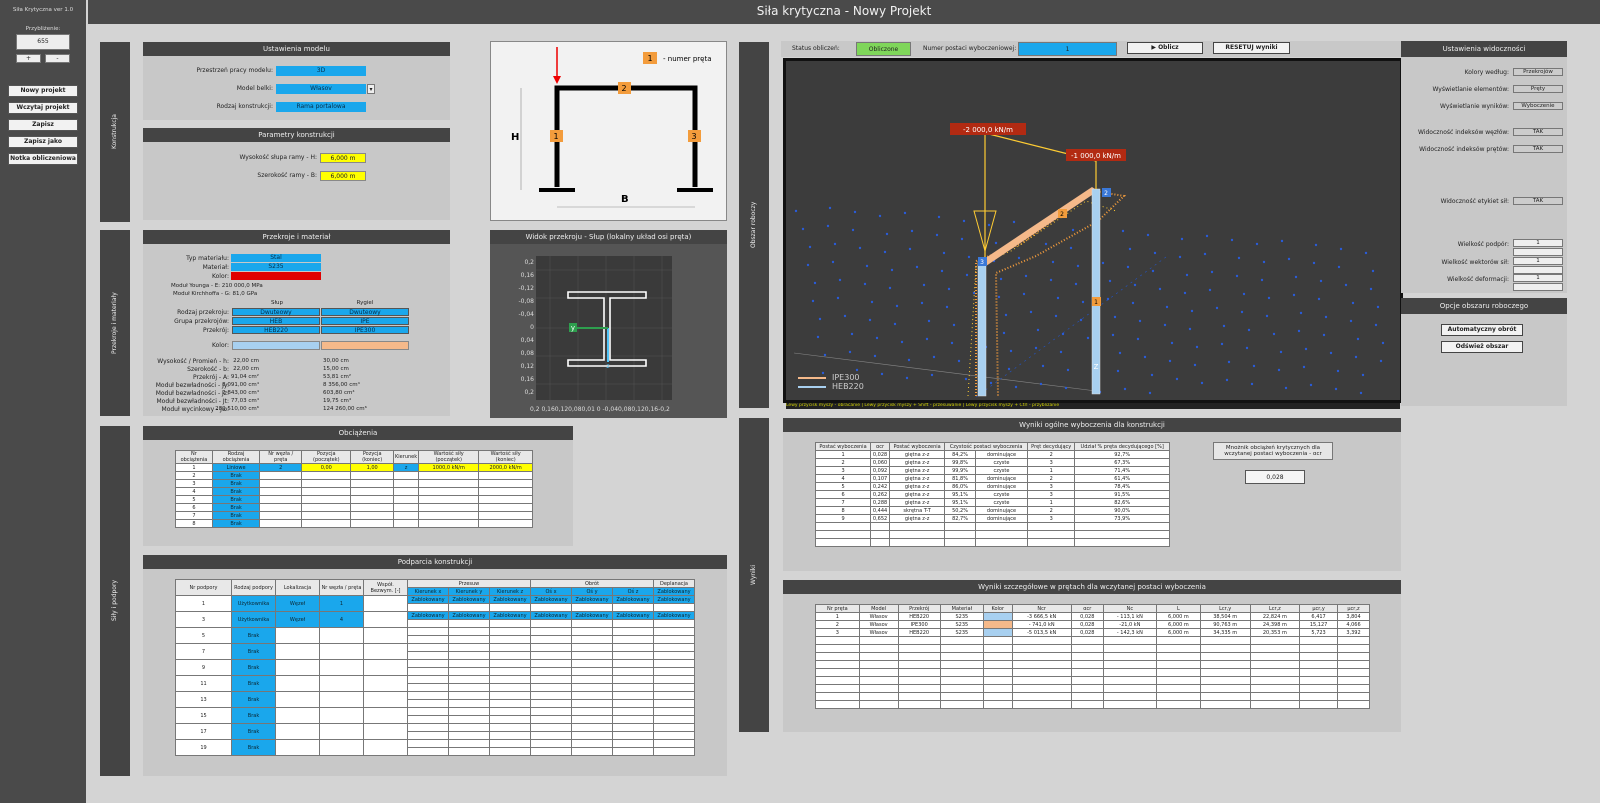 The image size is (1600, 803). I want to click on load-project-button: Wczytaj projekt, so click(43, 108).